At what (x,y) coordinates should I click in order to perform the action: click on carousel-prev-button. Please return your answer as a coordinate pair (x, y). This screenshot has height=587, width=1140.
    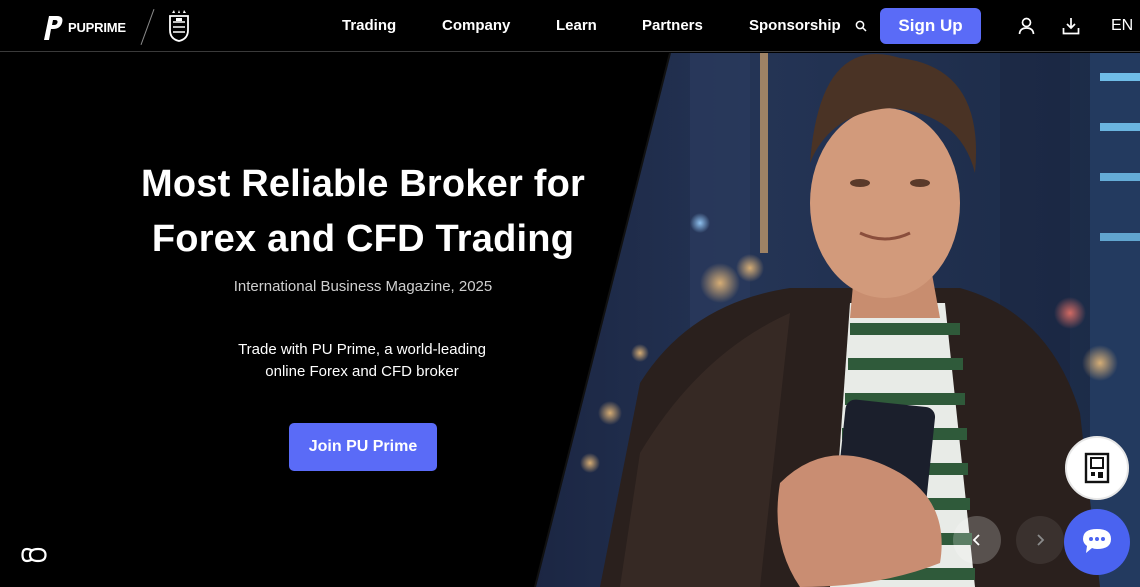
    Looking at the image, I should click on (977, 540).